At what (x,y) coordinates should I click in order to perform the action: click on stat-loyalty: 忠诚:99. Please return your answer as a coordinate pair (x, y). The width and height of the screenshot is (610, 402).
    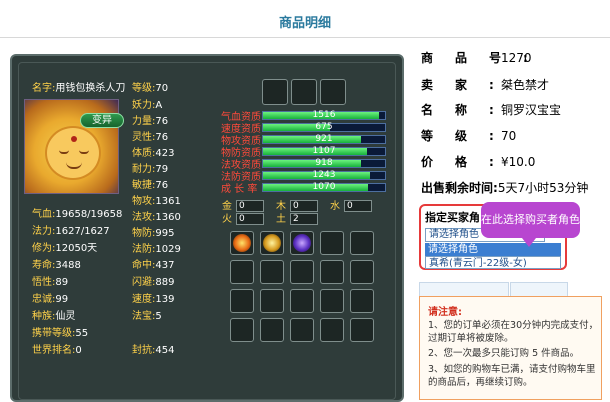
    Looking at the image, I should click on (50, 300).